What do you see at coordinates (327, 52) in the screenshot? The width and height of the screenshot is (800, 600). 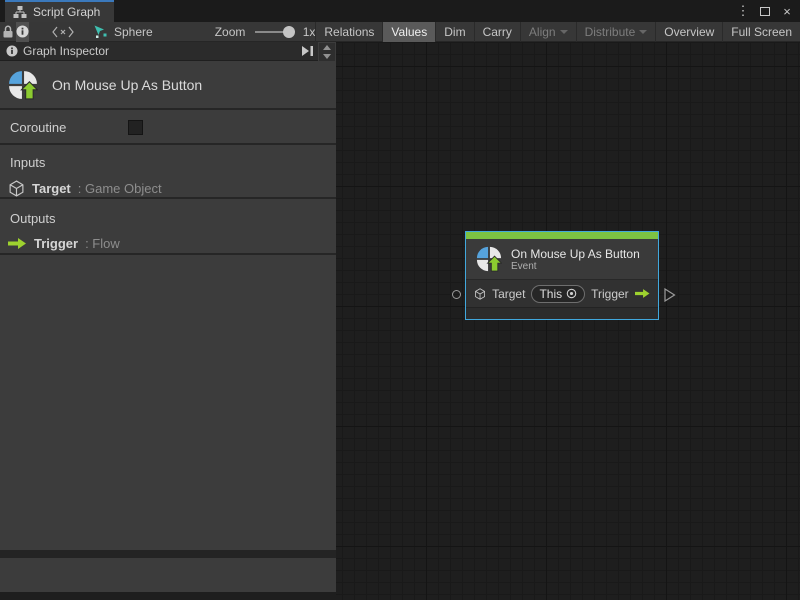 I see `panel-scroll-spinner` at bounding box center [327, 52].